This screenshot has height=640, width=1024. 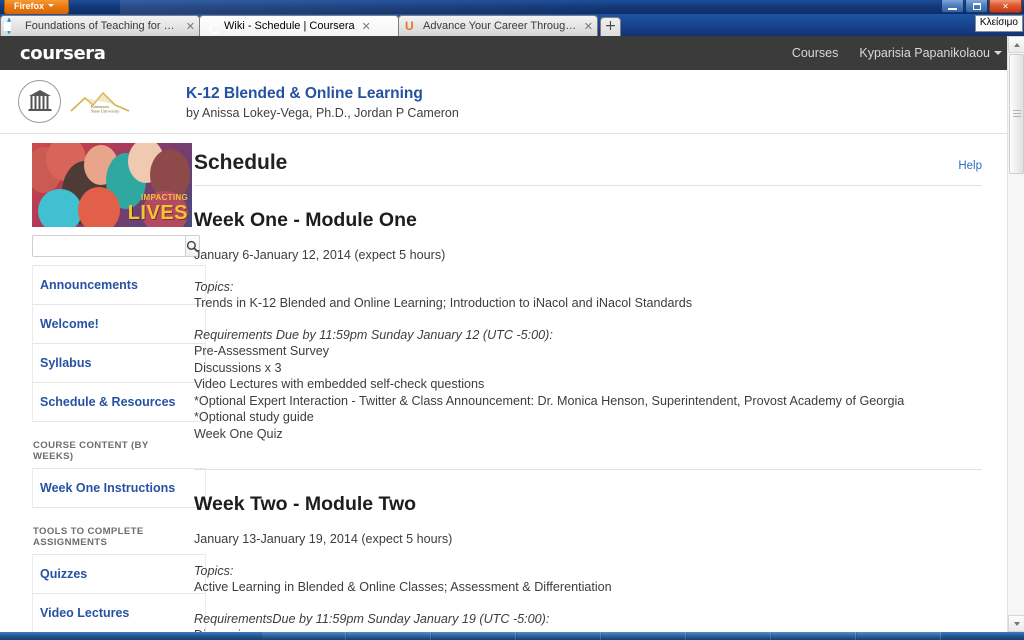 What do you see at coordinates (289, 26) in the screenshot?
I see `tab-title: Wiki - Schedule | Coursera` at bounding box center [289, 26].